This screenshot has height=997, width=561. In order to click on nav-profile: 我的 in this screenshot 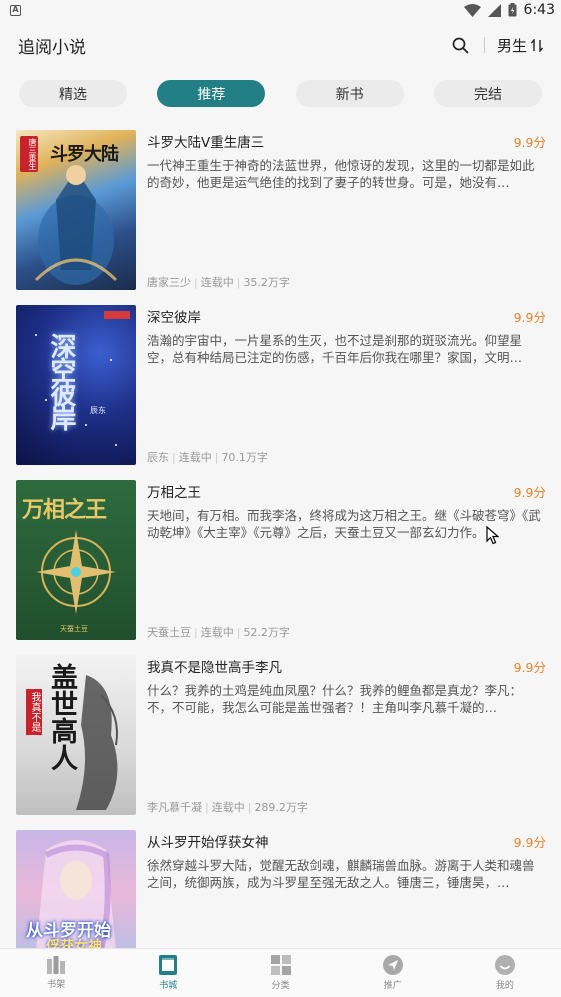, I will do `click(505, 973)`.